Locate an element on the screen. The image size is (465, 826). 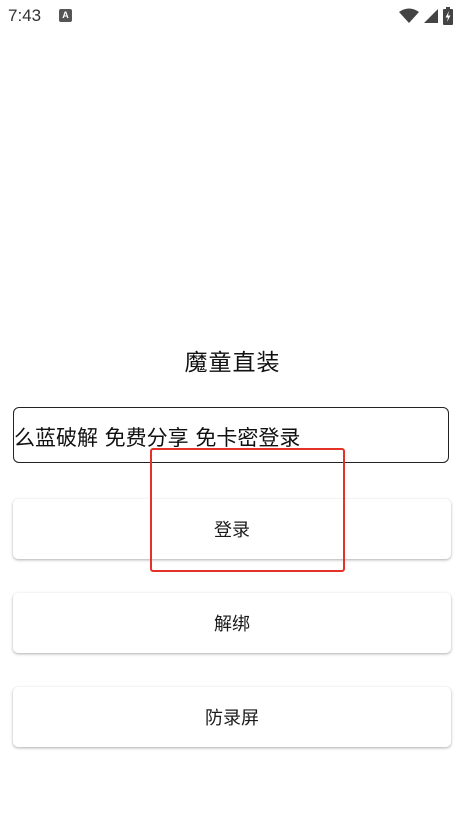
unbind-button: 解绑 is located at coordinates (232, 623).